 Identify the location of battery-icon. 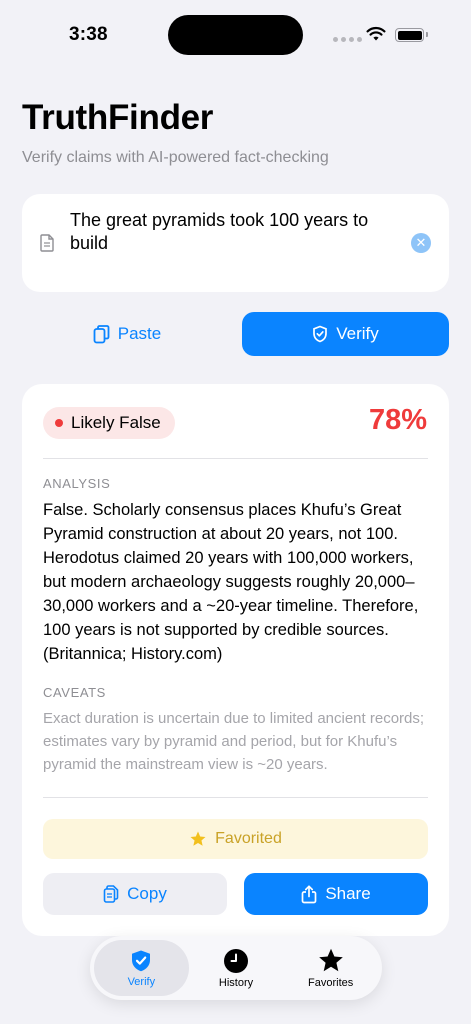
(411, 35).